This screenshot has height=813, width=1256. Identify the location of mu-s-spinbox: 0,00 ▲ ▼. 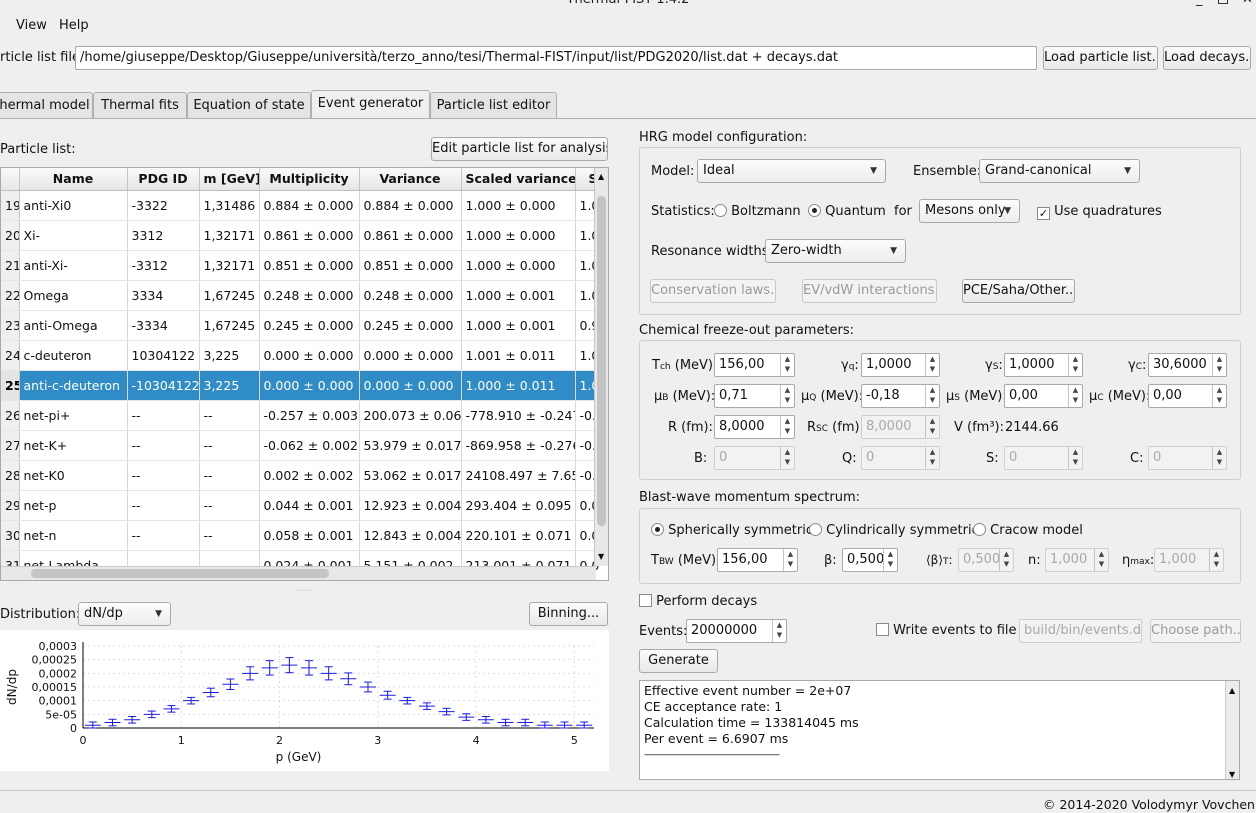
(1043, 396).